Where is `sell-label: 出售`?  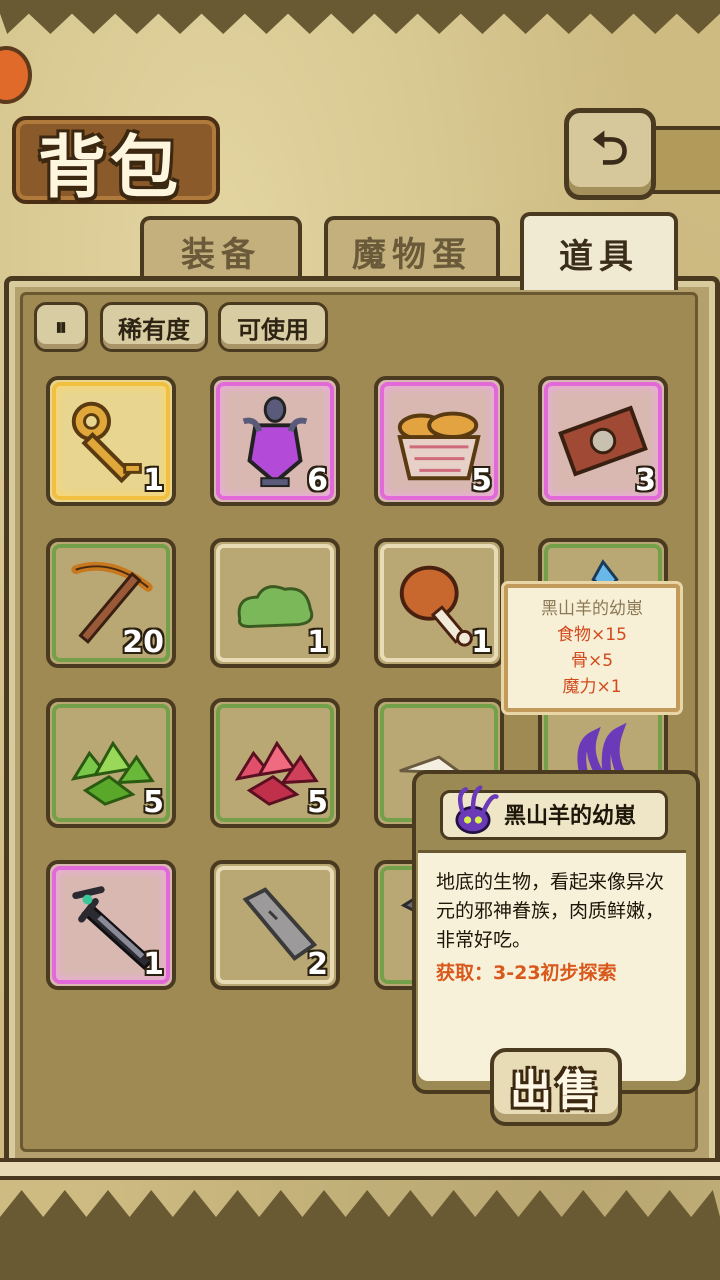
sell-label: 出售 is located at coordinates (555, 1090).